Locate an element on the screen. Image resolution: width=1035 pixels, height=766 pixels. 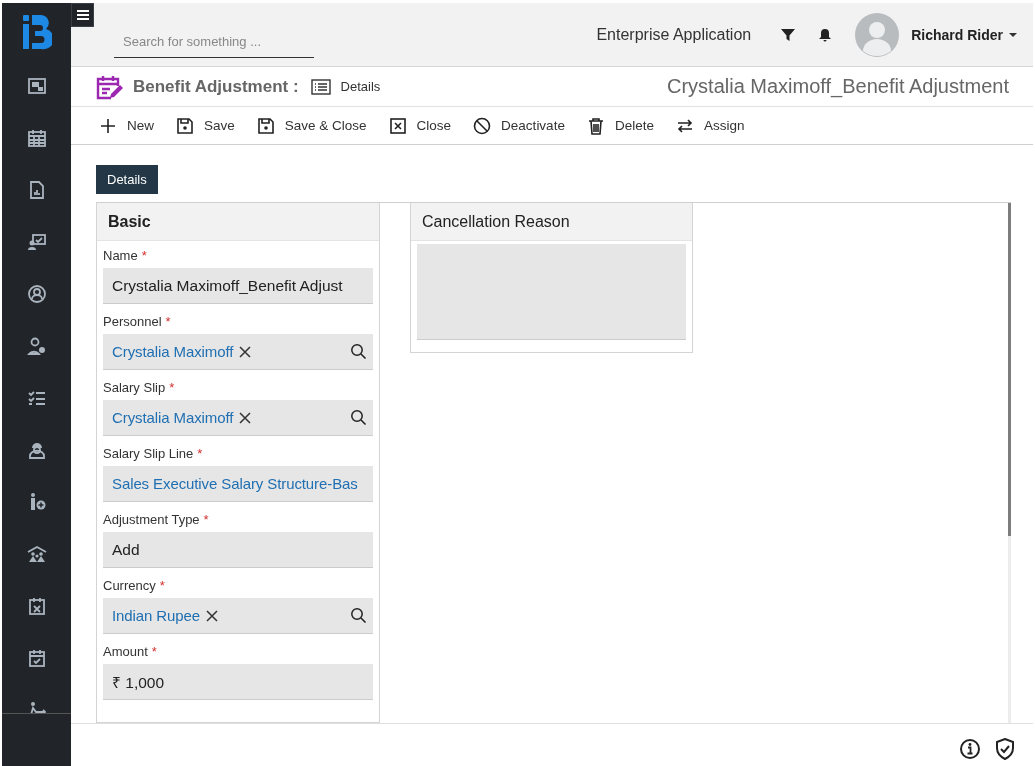
lookup-value: Sales Executive Salary Structure-Bas is located at coordinates (235, 483).